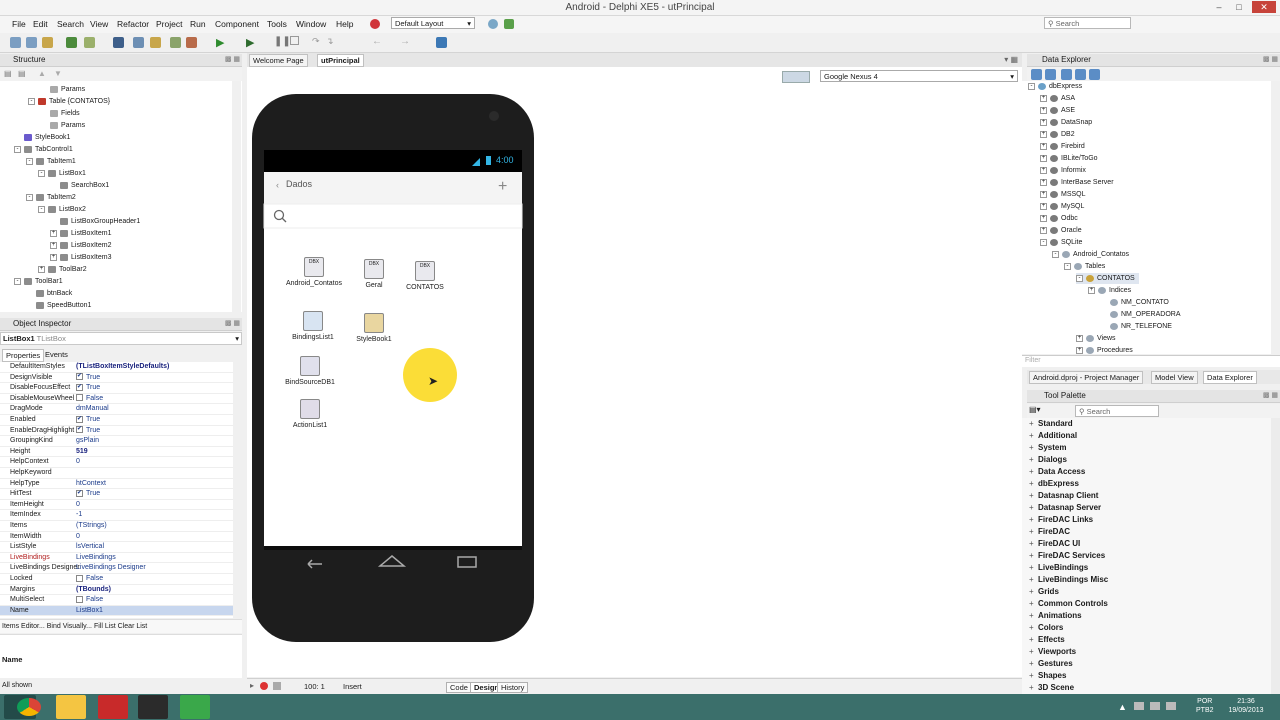 This screenshot has height=720, width=1280. Describe the element at coordinates (119, 409) in the screenshot. I see `property-row: DragMode dmManual` at that location.